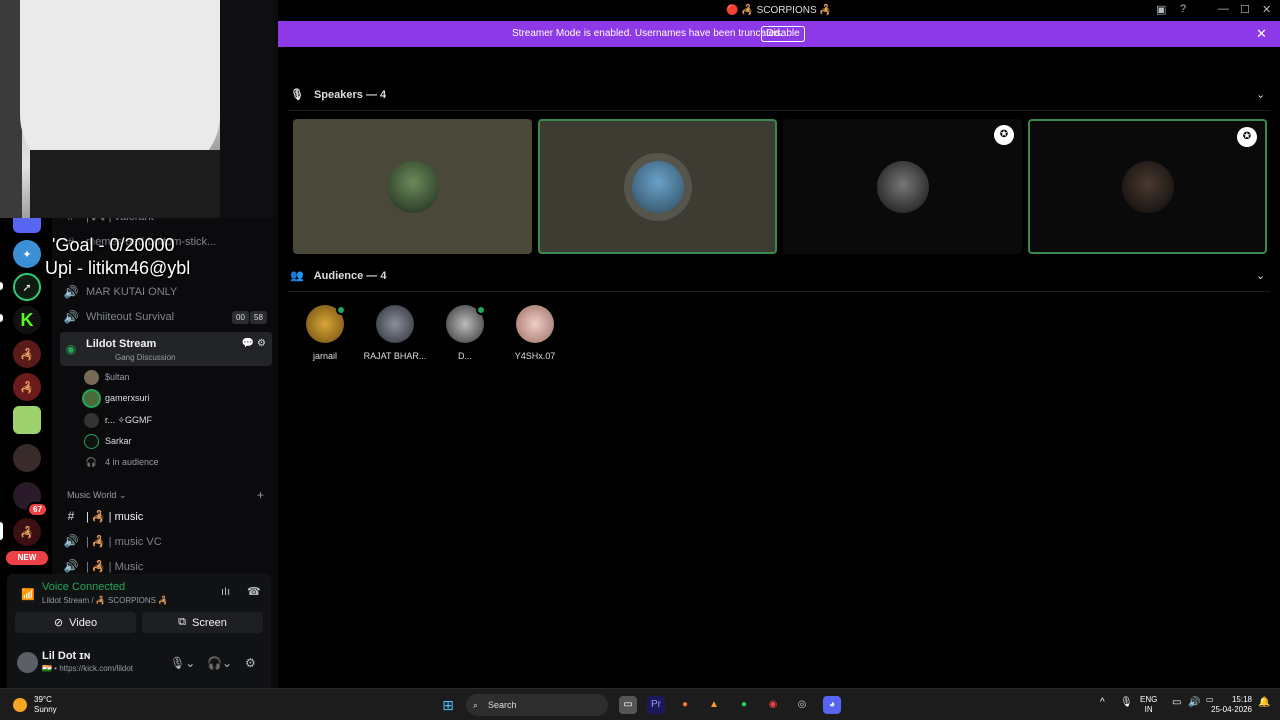 The image size is (1280, 720). I want to click on disconnect-icon: ☎, so click(254, 591).